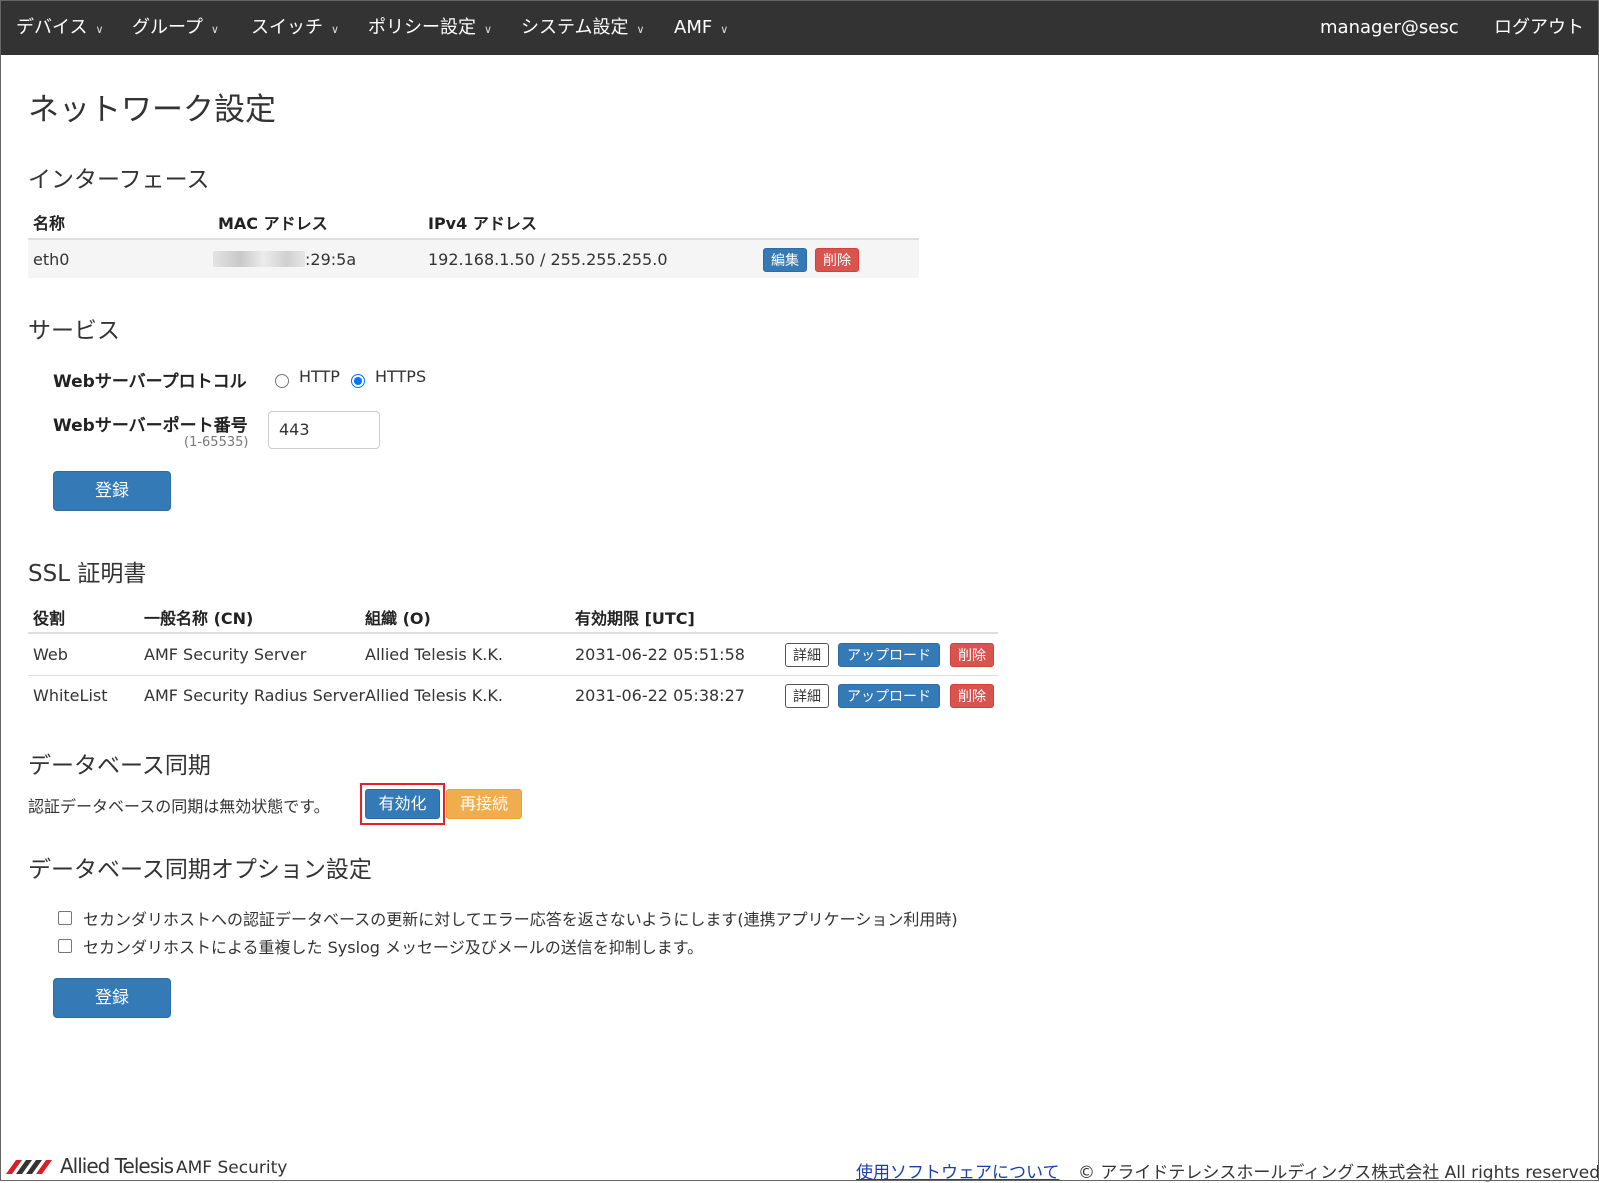  I want to click on mac-redacted, so click(259, 259).